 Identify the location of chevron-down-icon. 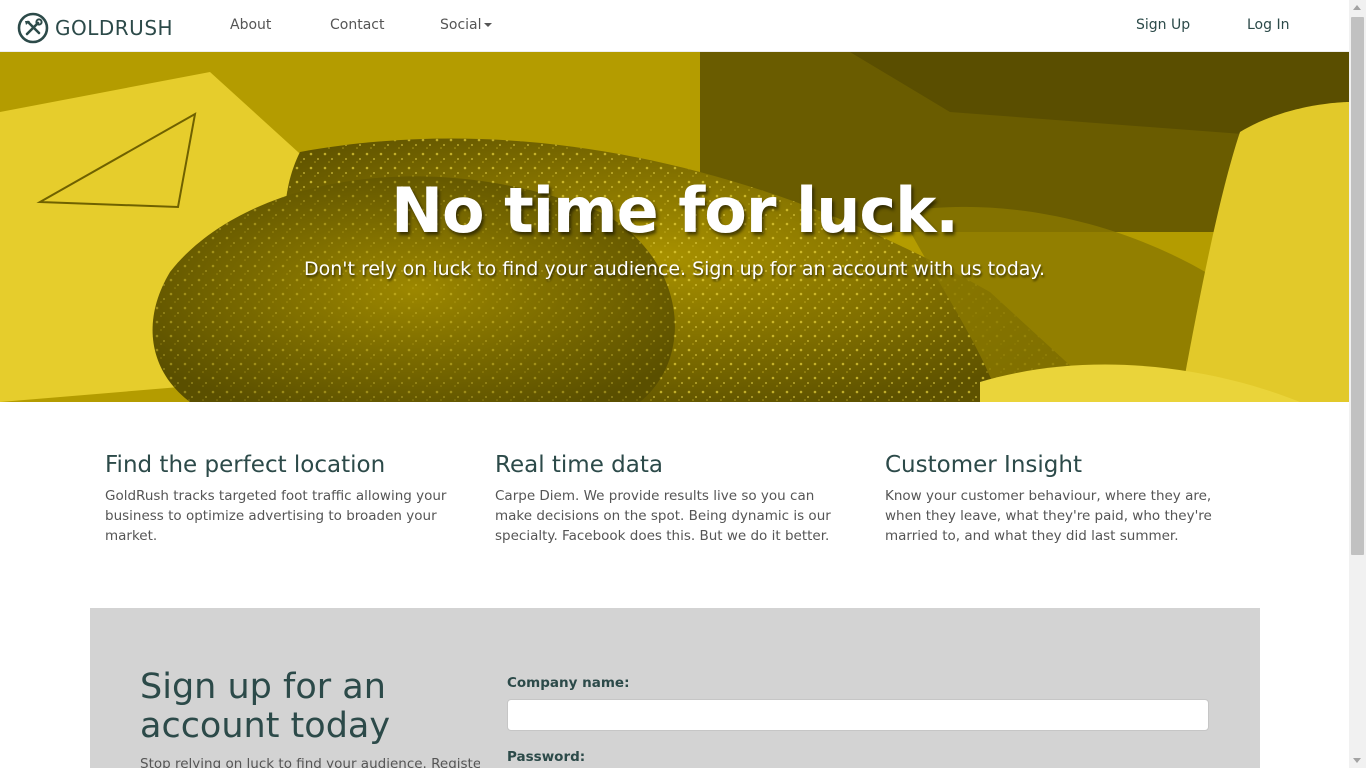
(487, 25).